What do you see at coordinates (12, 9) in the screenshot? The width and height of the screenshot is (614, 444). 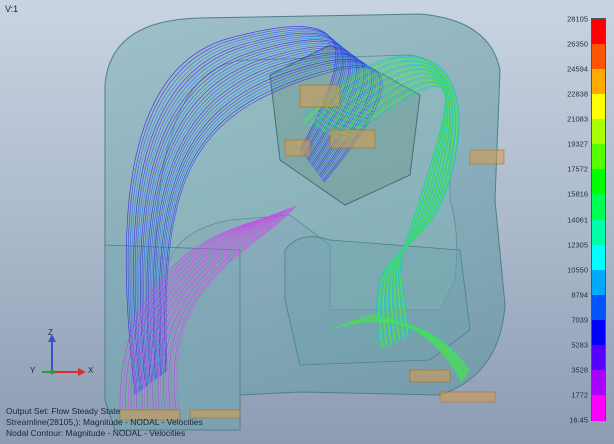 I see `view-label: V:1` at bounding box center [12, 9].